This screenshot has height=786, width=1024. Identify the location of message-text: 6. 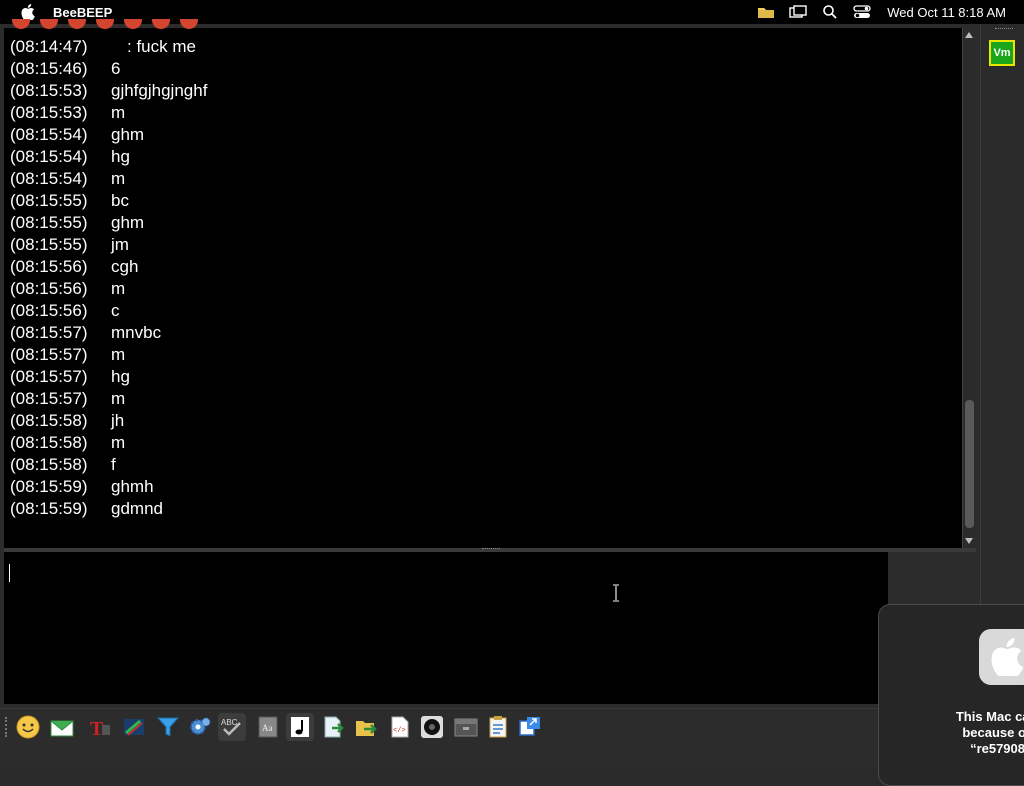
(116, 68).